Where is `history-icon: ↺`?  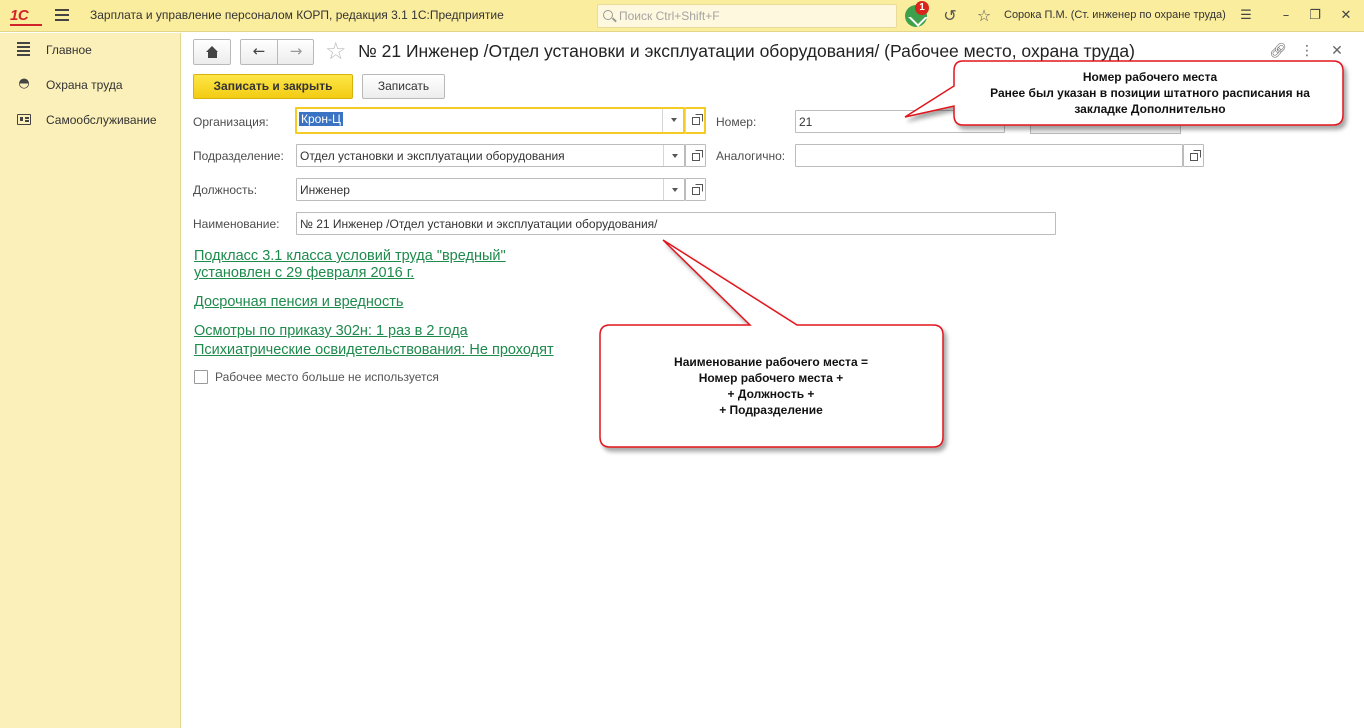
history-icon: ↺ is located at coordinates (950, 16).